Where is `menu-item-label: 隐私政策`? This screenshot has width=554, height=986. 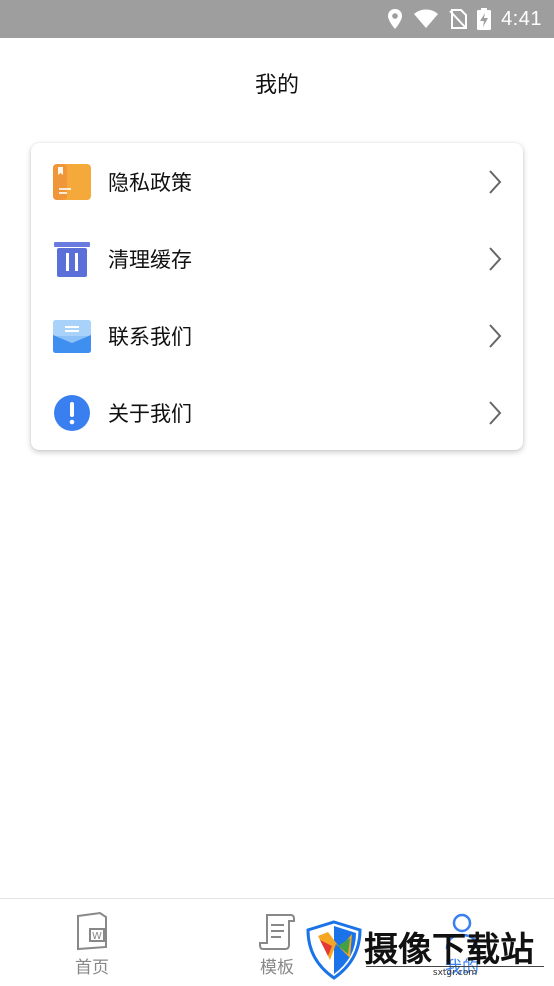 menu-item-label: 隐私政策 is located at coordinates (150, 182).